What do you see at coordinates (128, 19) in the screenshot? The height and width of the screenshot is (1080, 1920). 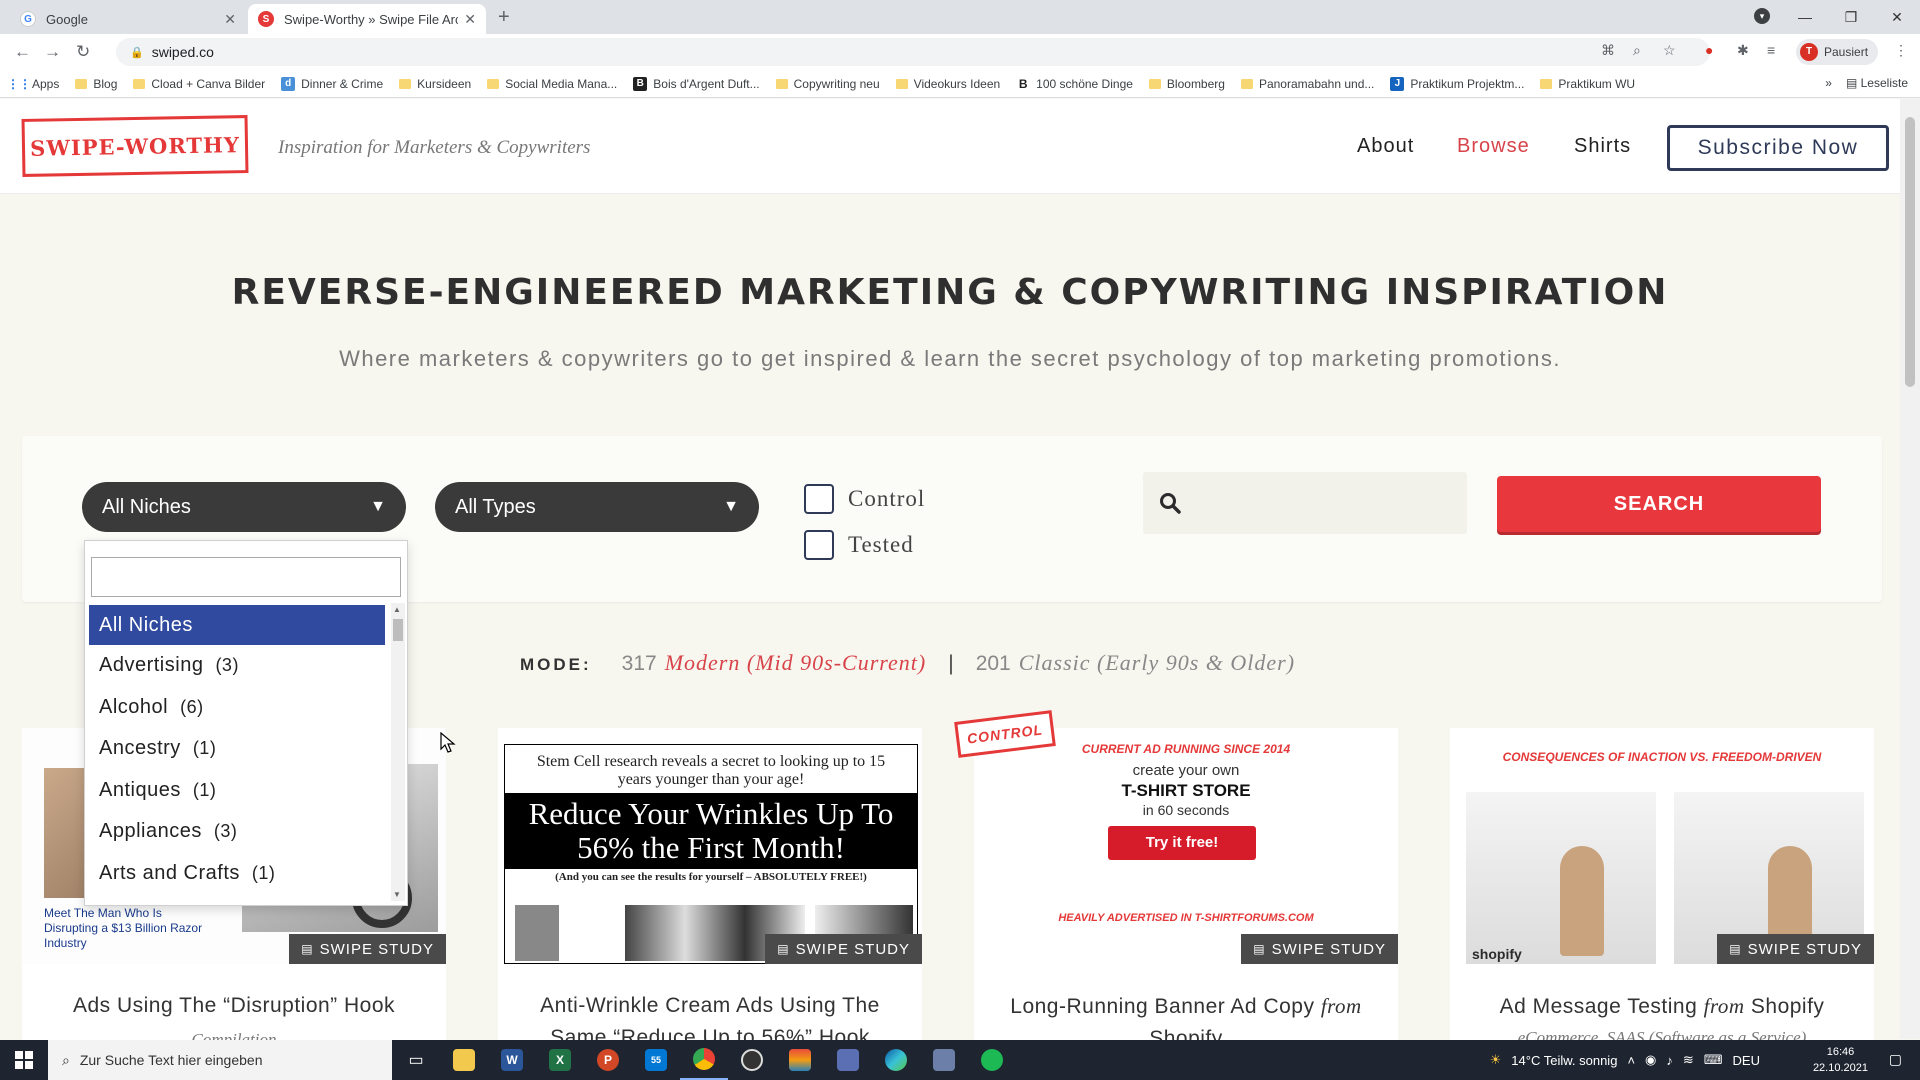 I see `tab-google: G Google ✕` at bounding box center [128, 19].